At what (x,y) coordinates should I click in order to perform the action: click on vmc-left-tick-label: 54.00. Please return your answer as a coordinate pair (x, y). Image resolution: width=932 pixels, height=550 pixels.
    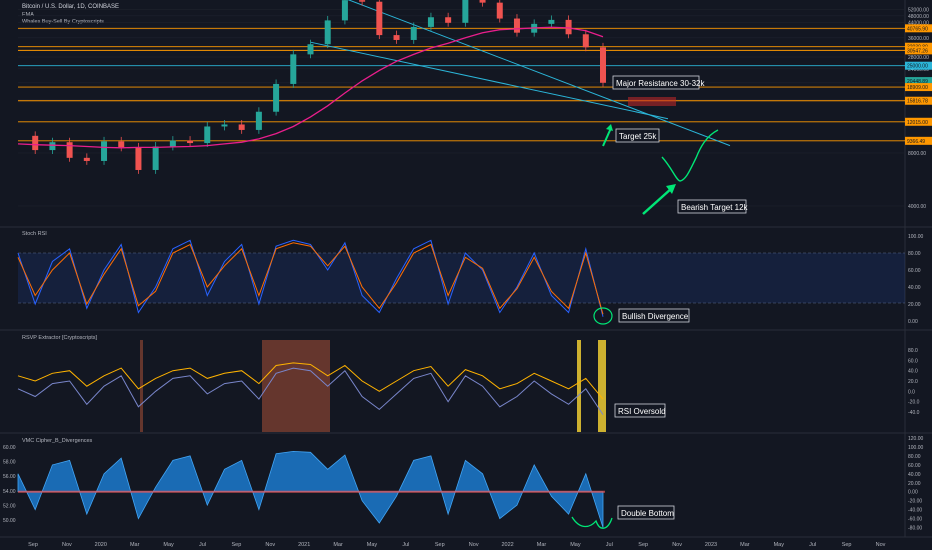
    Looking at the image, I should click on (9, 492).